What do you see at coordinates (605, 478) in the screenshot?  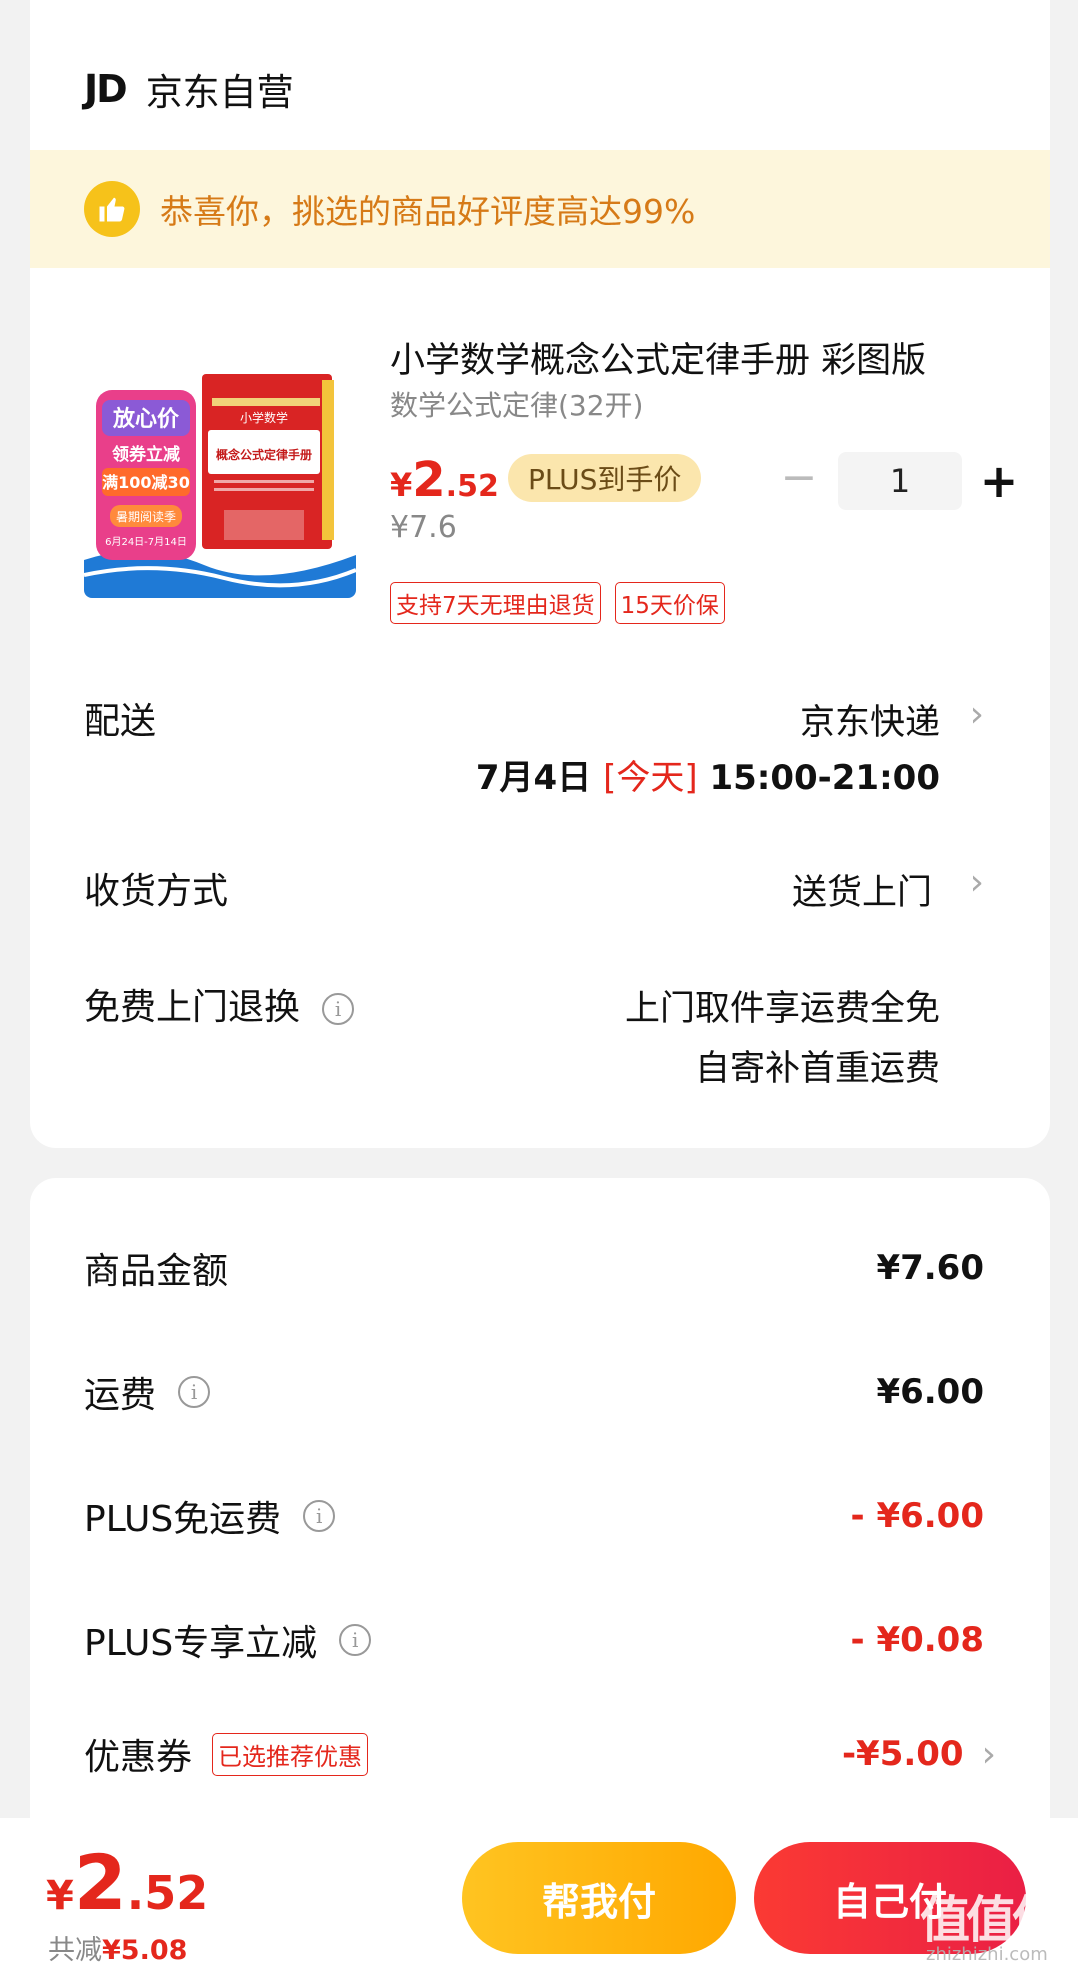 I see `plus-price-tag: PLUS到手价` at bounding box center [605, 478].